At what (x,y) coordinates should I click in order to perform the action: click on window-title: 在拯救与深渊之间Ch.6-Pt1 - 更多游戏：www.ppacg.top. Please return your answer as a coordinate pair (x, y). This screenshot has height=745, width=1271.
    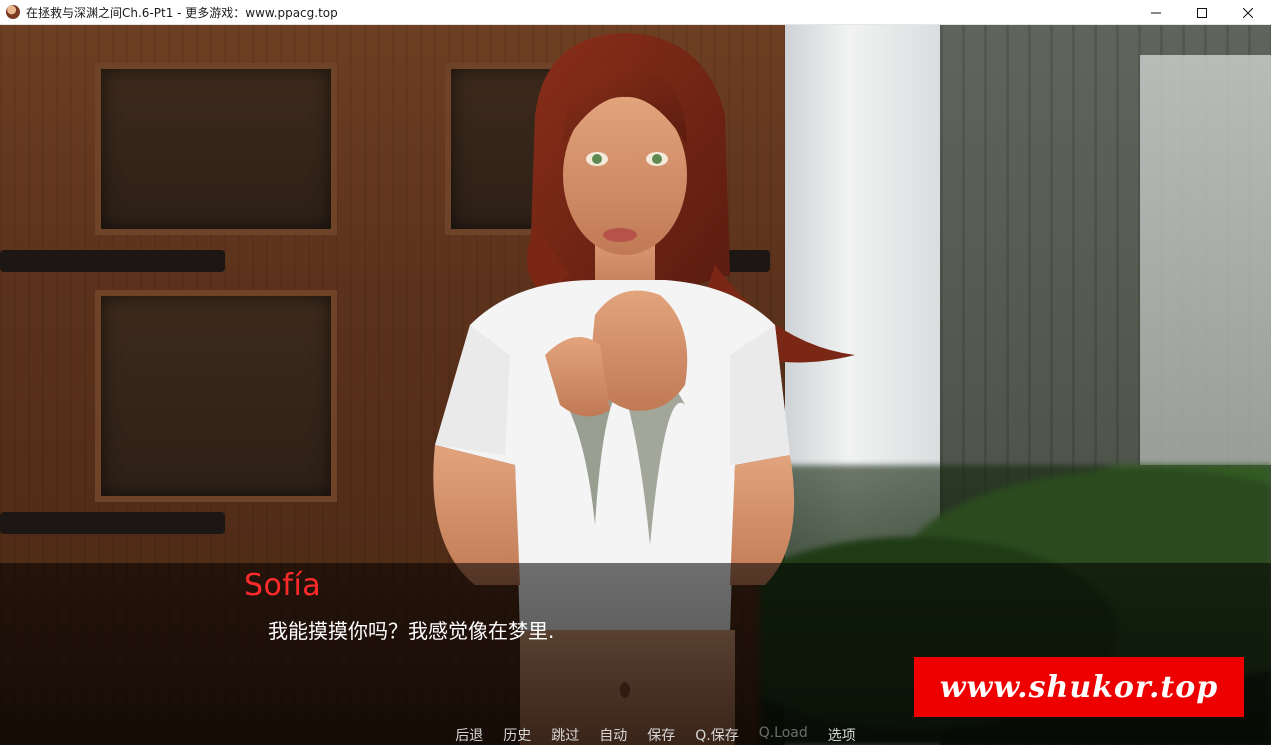
    Looking at the image, I should click on (182, 12).